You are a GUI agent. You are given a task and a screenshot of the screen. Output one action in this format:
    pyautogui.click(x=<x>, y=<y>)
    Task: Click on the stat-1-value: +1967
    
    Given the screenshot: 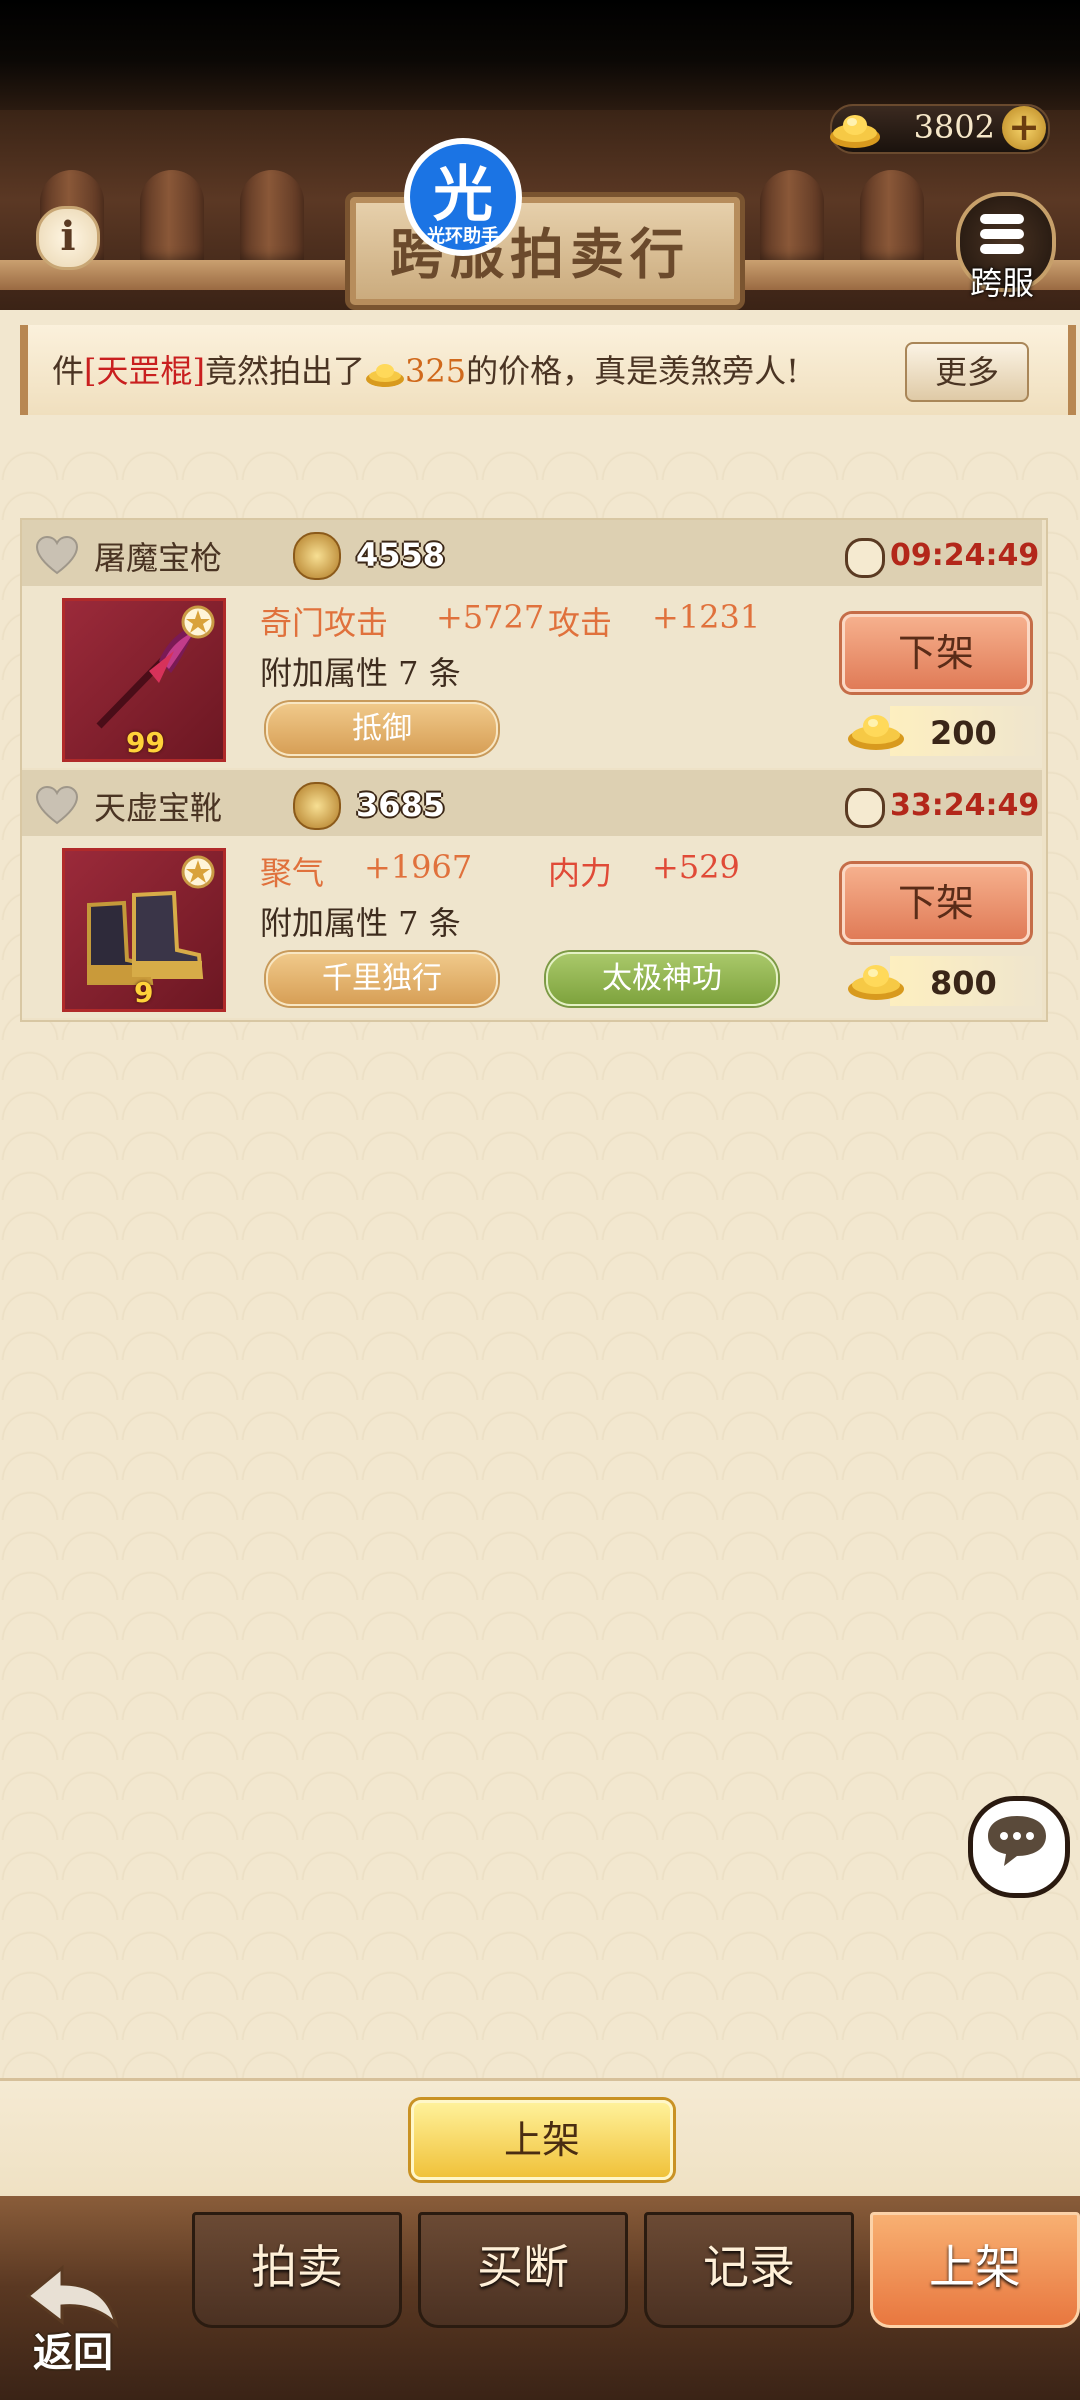 What is the action you would take?
    pyautogui.click(x=418, y=867)
    